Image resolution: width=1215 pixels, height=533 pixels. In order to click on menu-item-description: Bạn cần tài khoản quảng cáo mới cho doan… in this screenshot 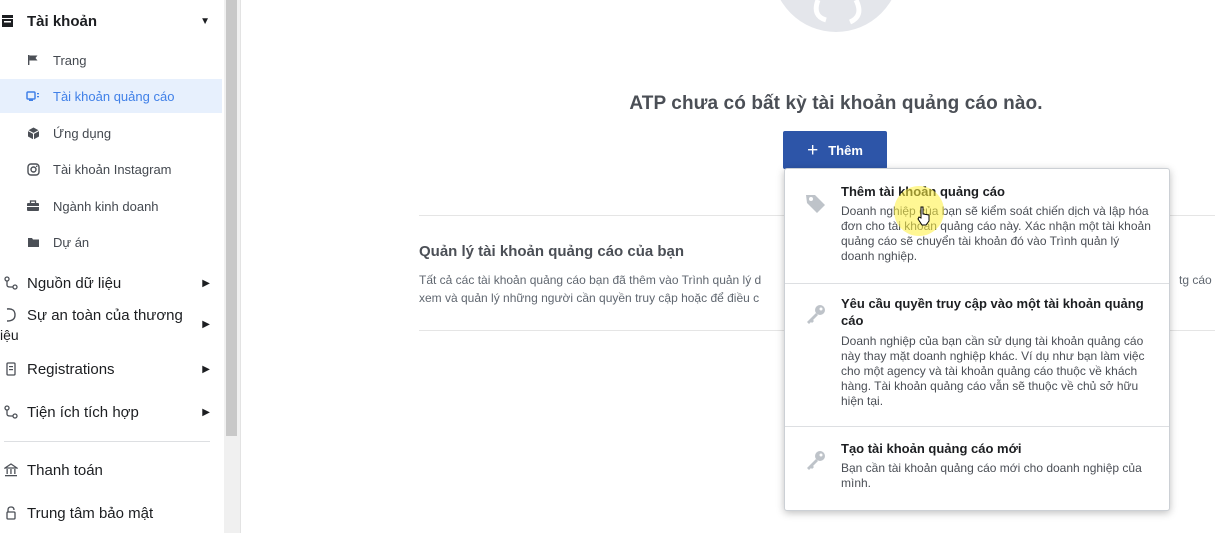, I will do `click(991, 475)`.